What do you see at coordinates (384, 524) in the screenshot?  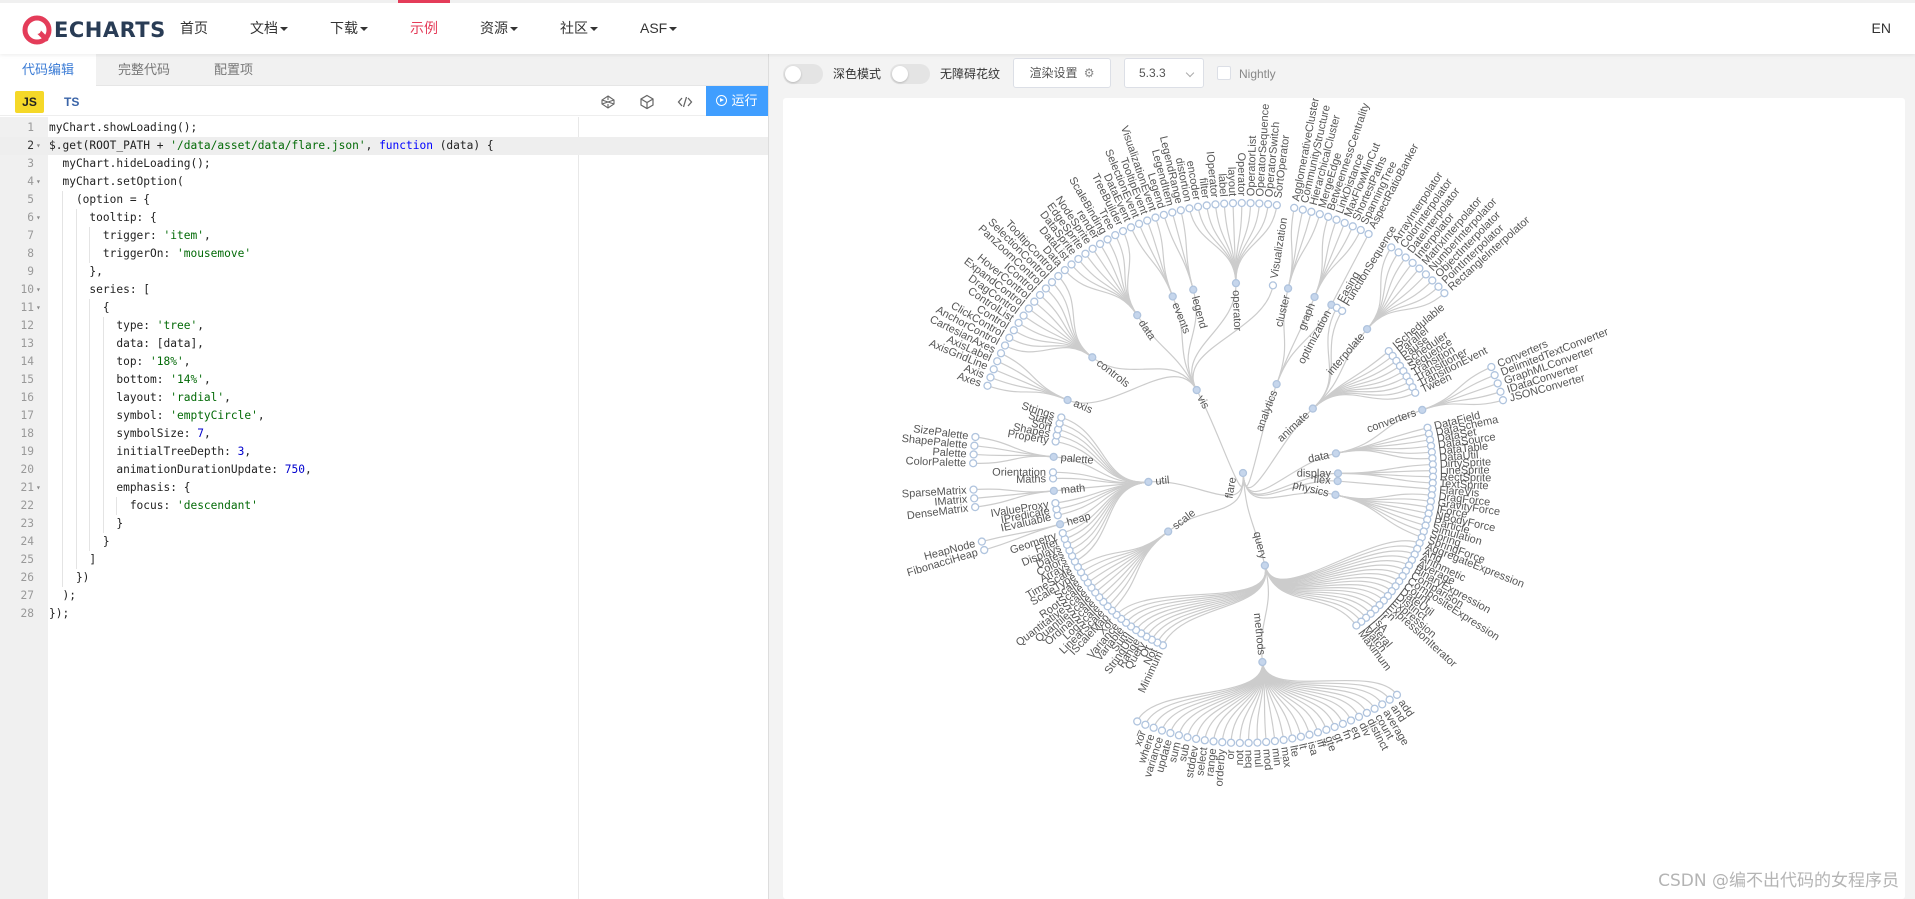 I see `code-line: 23 }` at bounding box center [384, 524].